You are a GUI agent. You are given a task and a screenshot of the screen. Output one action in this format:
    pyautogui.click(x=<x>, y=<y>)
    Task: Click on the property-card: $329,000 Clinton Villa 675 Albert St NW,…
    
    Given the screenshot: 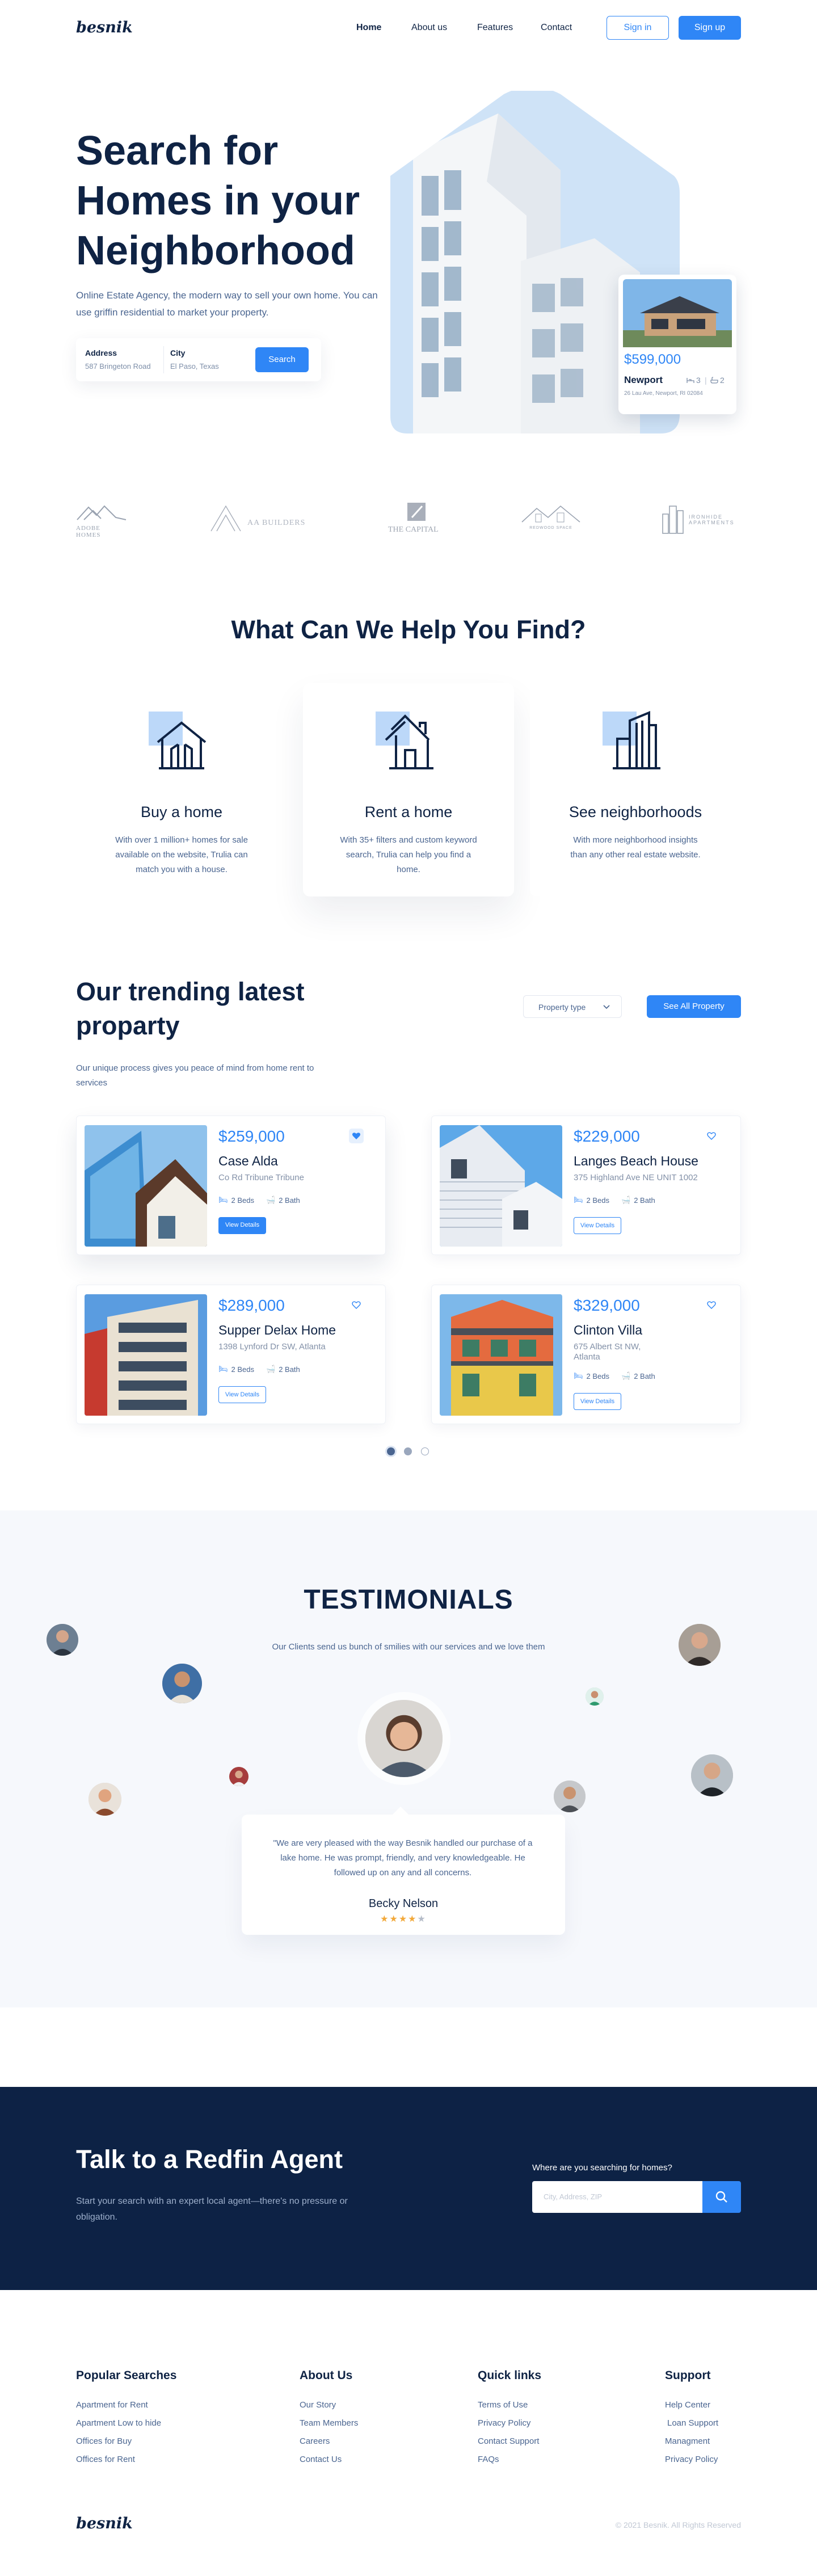 What is the action you would take?
    pyautogui.click(x=586, y=1354)
    